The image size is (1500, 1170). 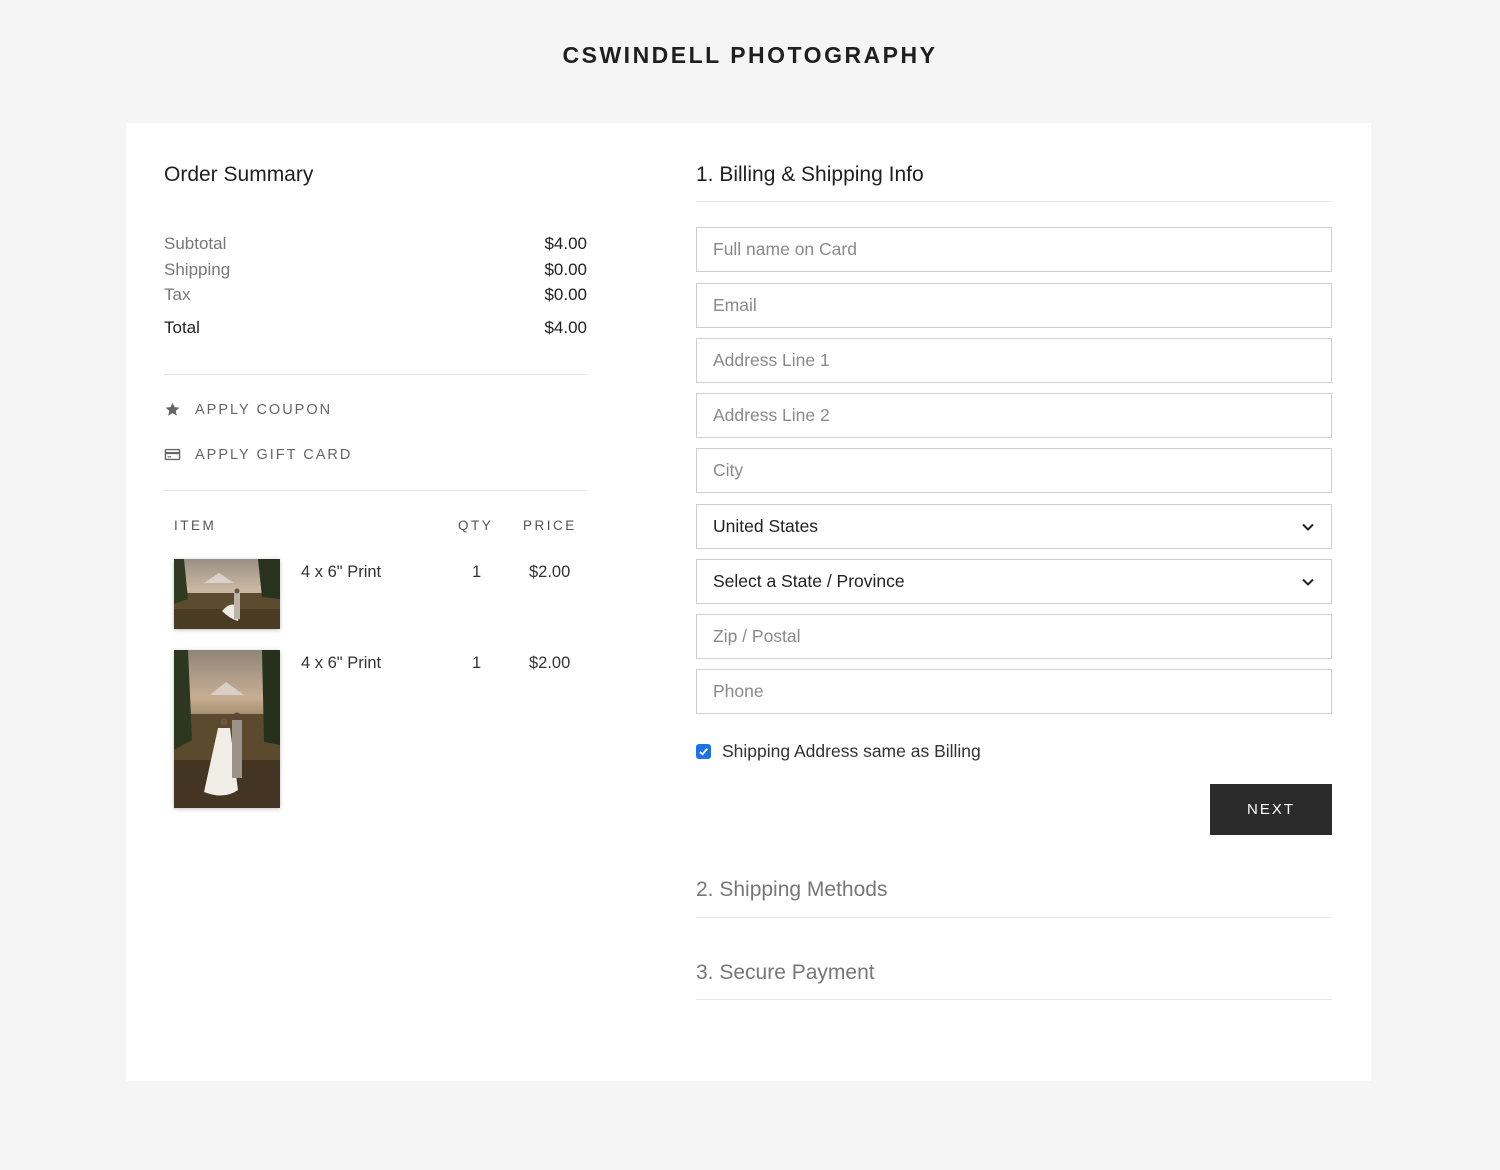 I want to click on email-input, so click(x=1014, y=305).